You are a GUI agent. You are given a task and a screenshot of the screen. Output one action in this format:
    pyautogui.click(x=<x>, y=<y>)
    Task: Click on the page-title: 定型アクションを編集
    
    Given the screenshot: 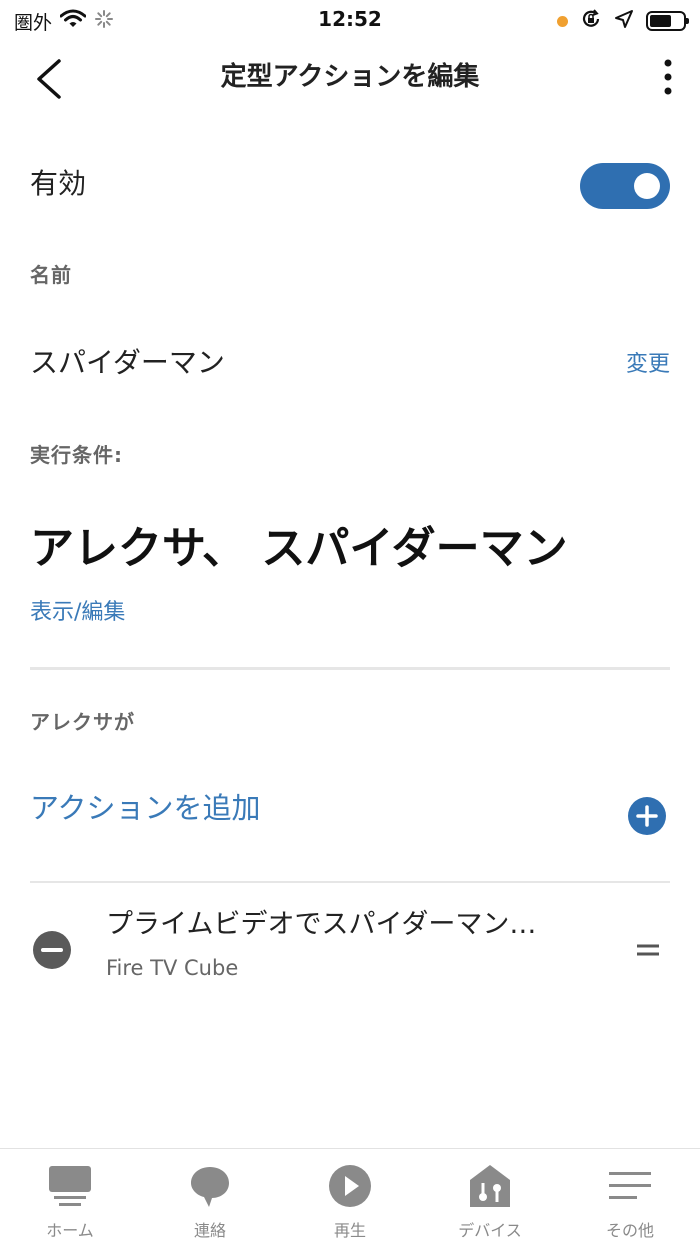 What is the action you would take?
    pyautogui.click(x=350, y=77)
    